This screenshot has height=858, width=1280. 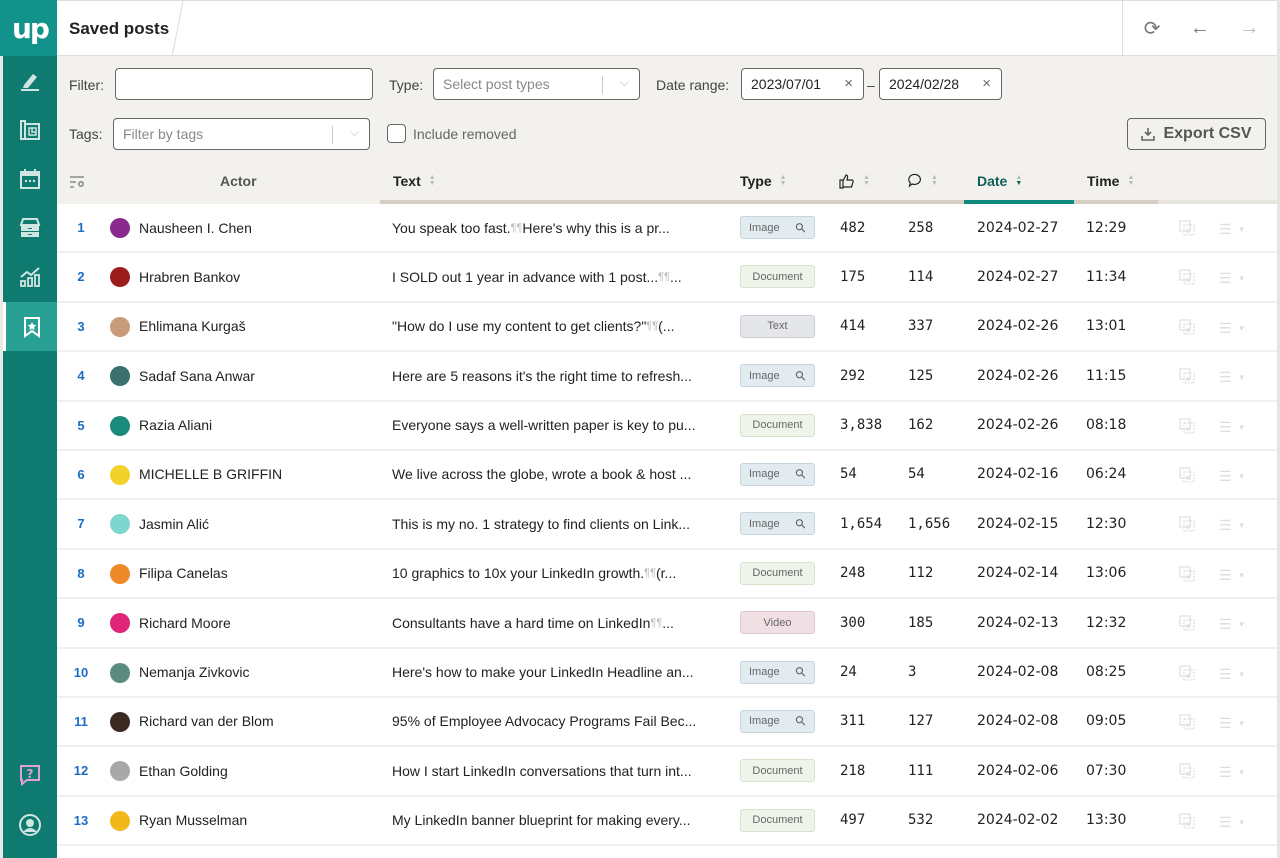 What do you see at coordinates (30, 824) in the screenshot?
I see `sidebar-item-profile` at bounding box center [30, 824].